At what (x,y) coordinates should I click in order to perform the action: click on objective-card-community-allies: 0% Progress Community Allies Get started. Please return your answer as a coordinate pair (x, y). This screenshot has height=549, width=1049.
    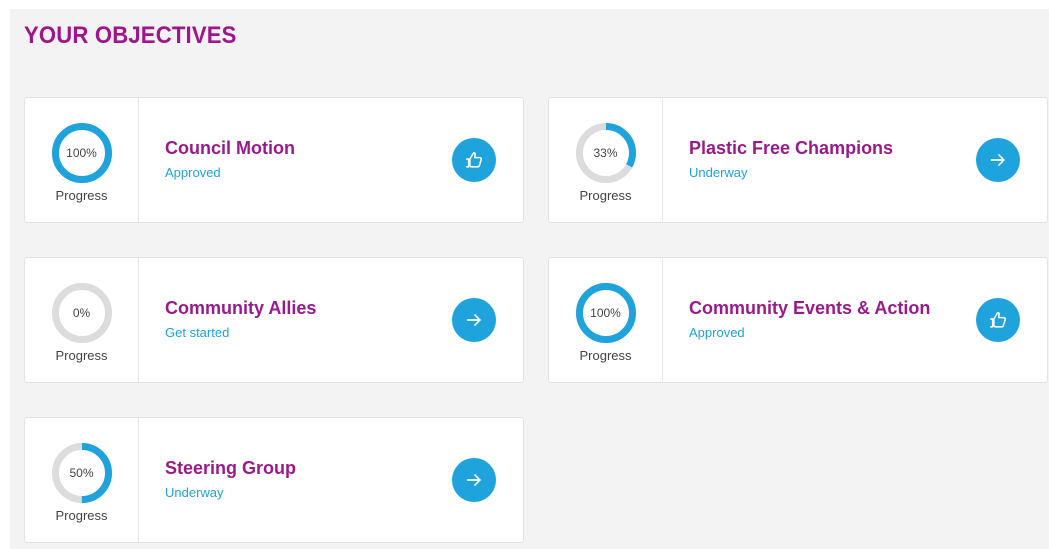
    Looking at the image, I should click on (274, 320).